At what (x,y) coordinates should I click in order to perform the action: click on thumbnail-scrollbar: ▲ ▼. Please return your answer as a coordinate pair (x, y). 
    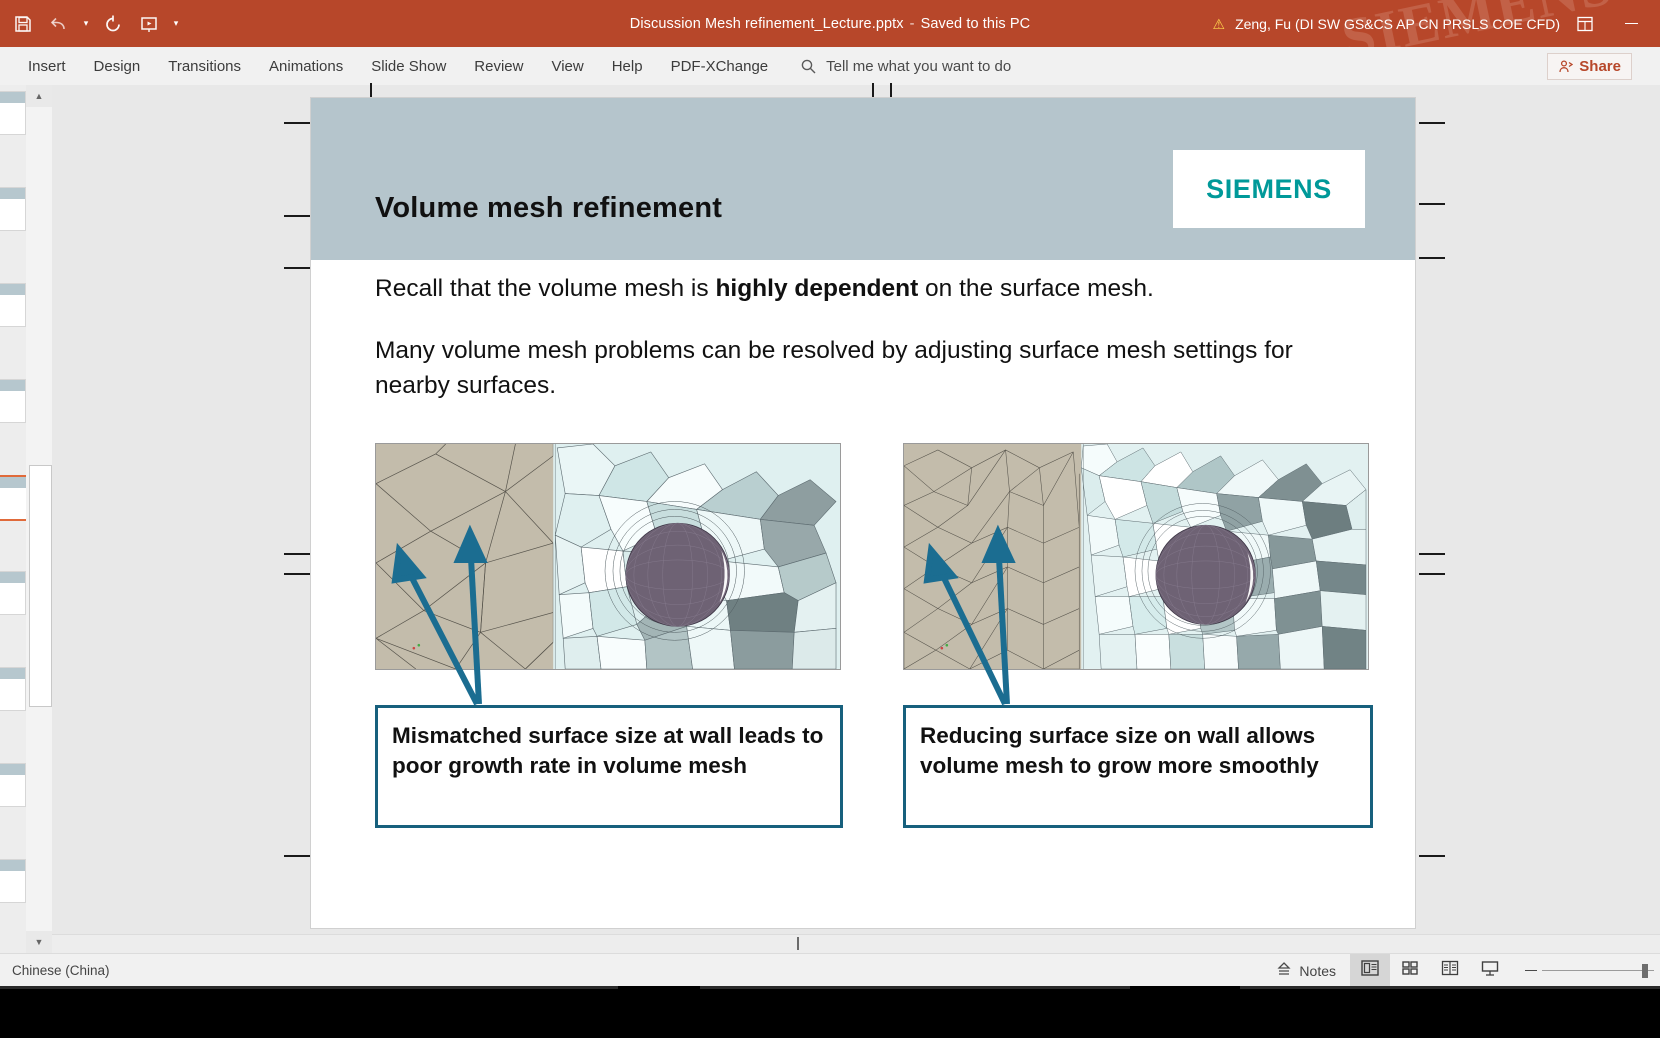
    Looking at the image, I should click on (39, 519).